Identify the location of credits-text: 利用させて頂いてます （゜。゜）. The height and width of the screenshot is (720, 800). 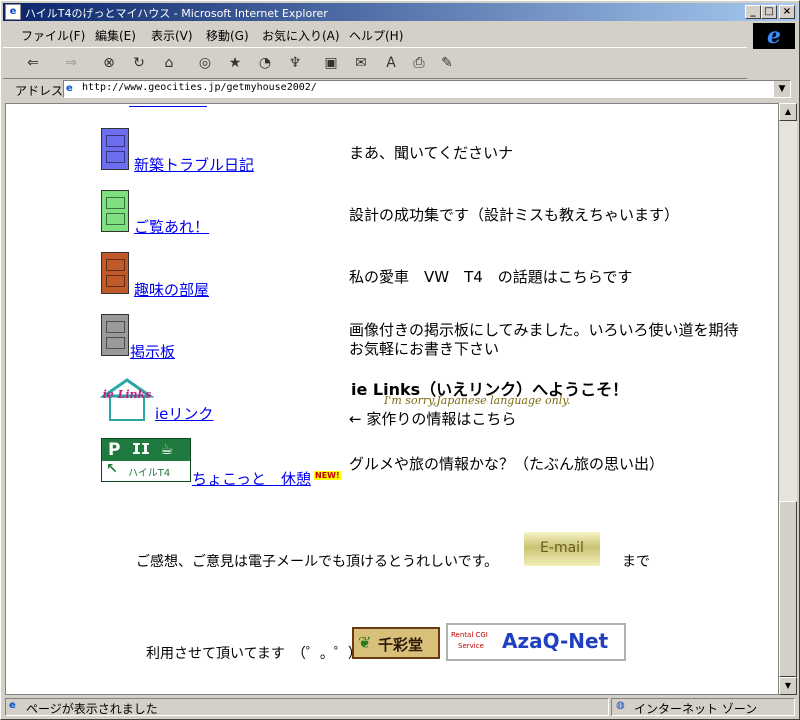
(254, 654).